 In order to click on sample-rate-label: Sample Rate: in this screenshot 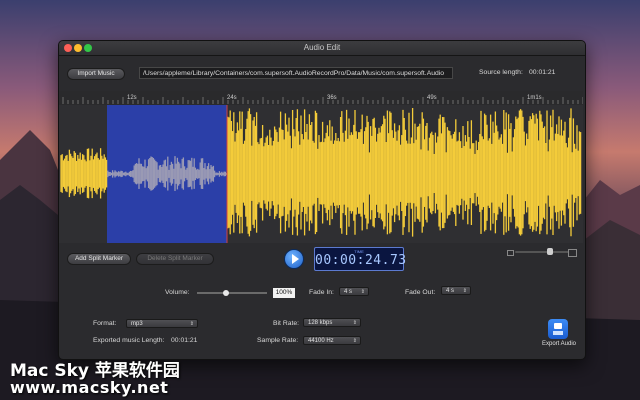, I will do `click(278, 340)`.